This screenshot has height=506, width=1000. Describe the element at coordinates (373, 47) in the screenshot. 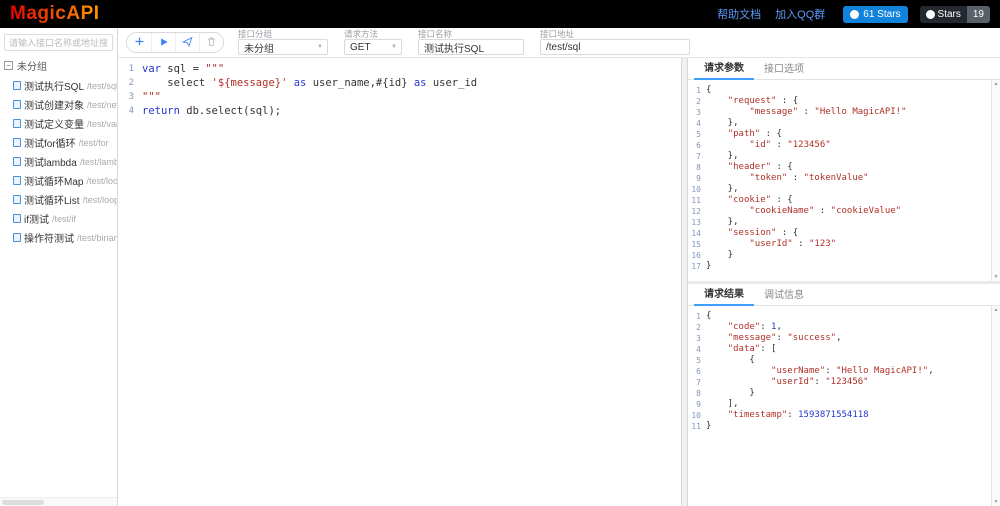

I see `field-select: GET ▼` at that location.